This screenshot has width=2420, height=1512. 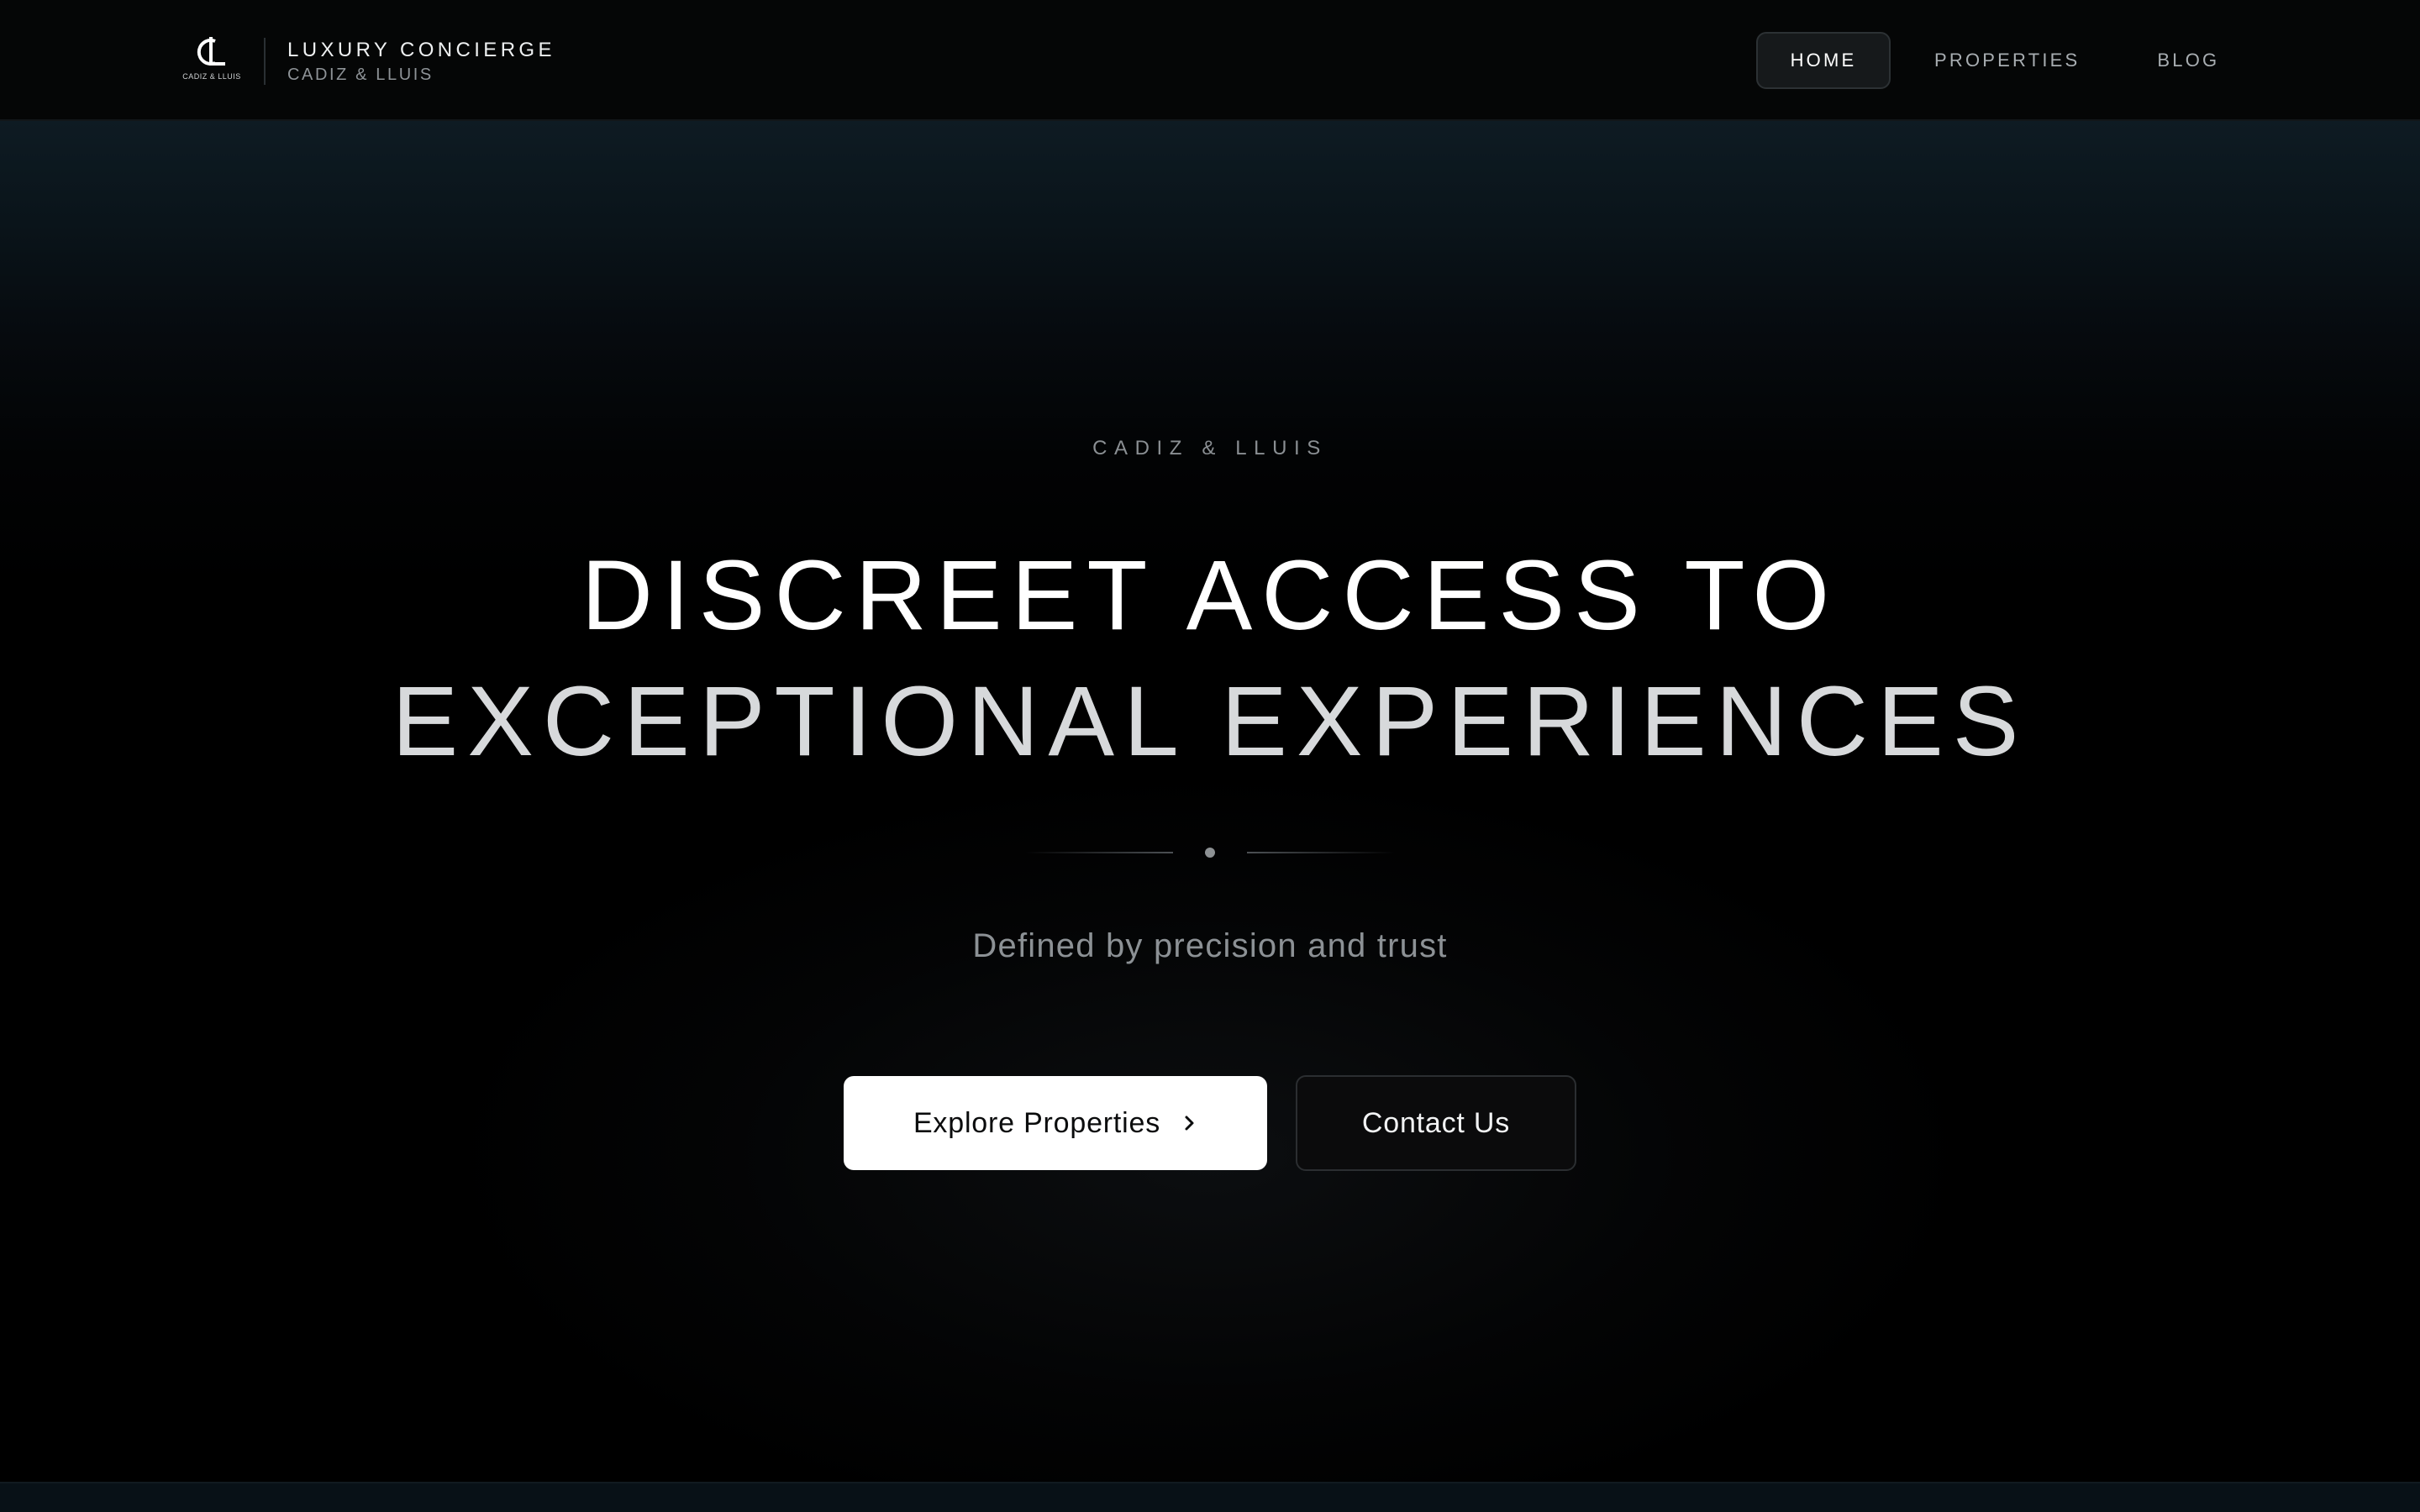 I want to click on explore-properties-button: Explore Properties, so click(x=1055, y=1123).